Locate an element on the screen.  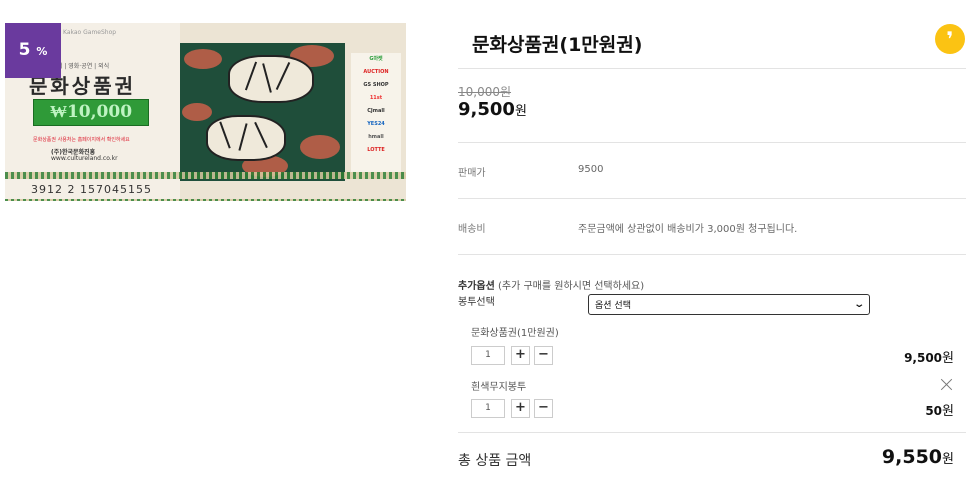
total-price: 9,550원 is located at coordinates (918, 457).